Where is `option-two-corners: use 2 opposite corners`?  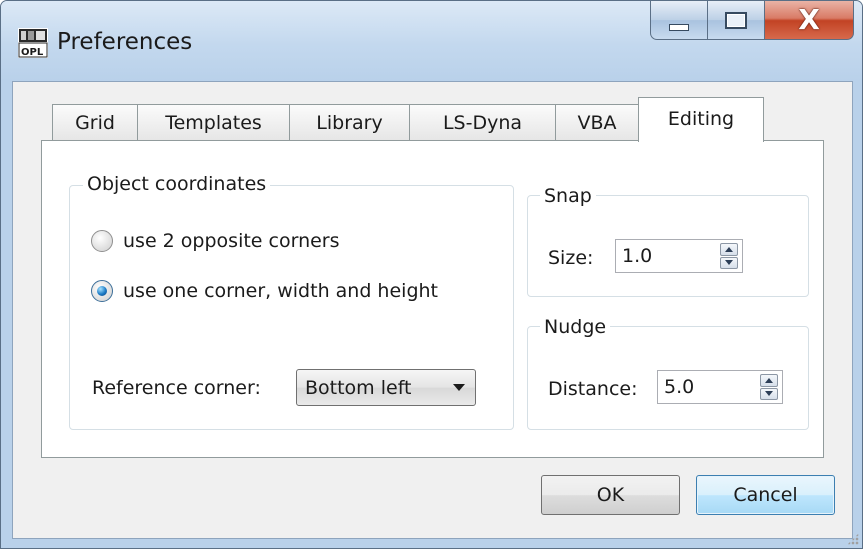 option-two-corners: use 2 opposite corners is located at coordinates (215, 241).